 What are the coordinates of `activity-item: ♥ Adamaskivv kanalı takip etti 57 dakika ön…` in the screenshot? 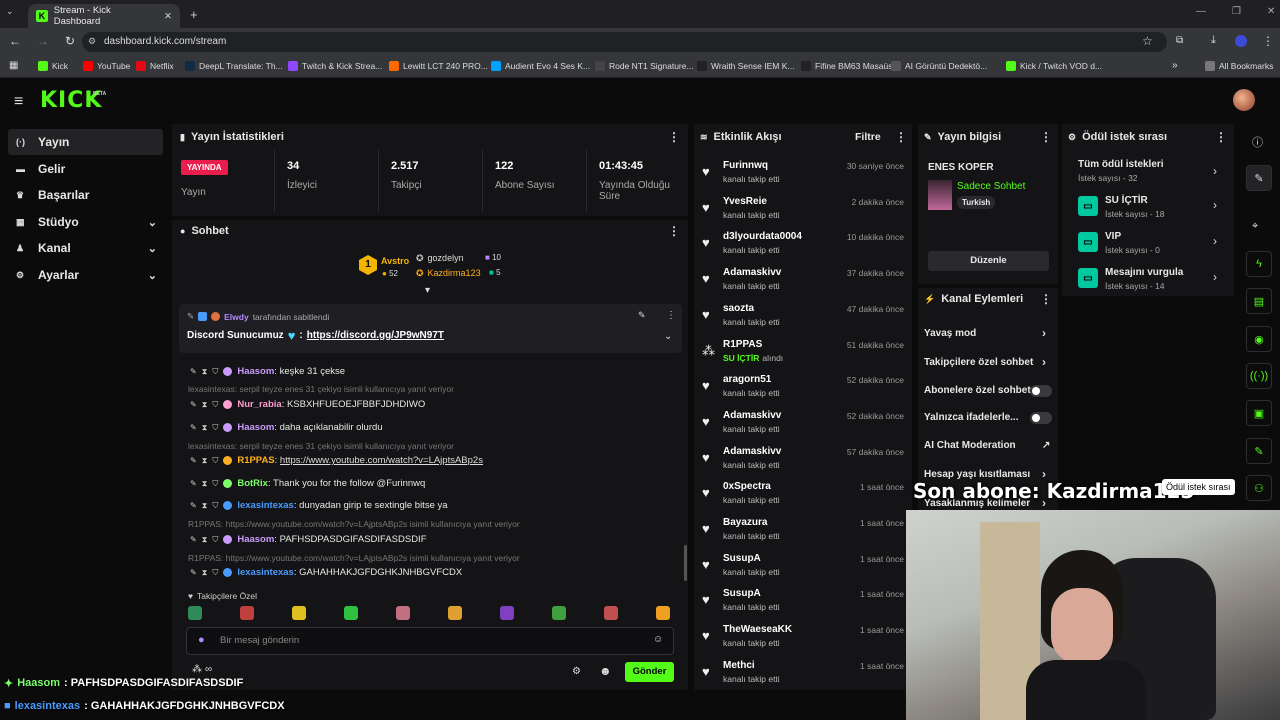 It's located at (804, 462).